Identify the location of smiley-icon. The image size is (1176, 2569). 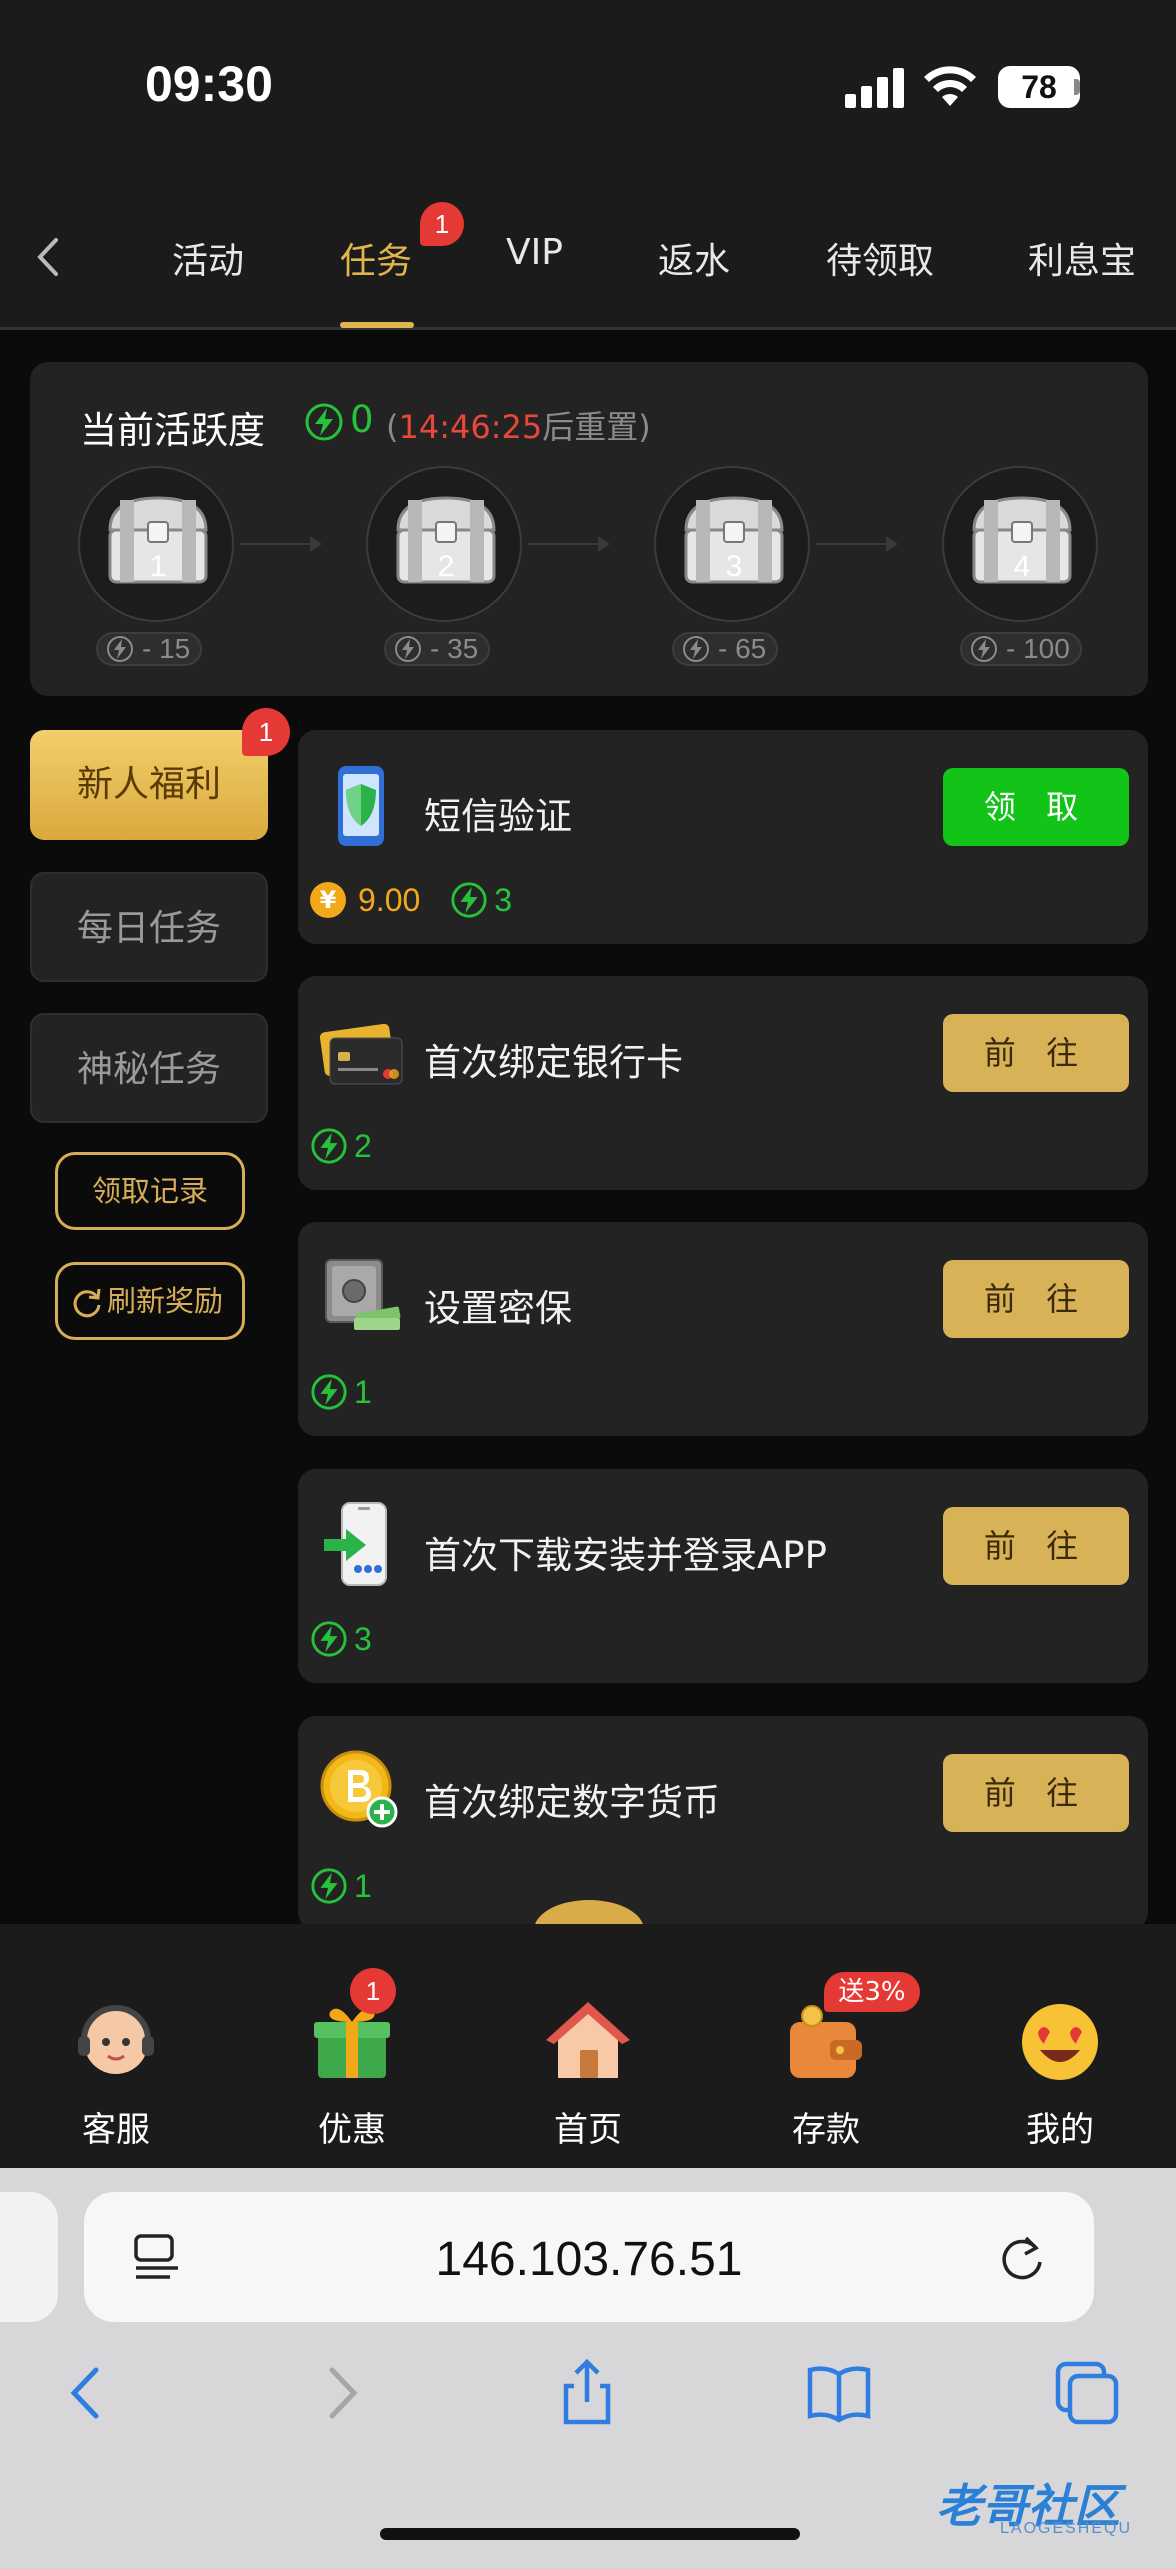
(1060, 2042).